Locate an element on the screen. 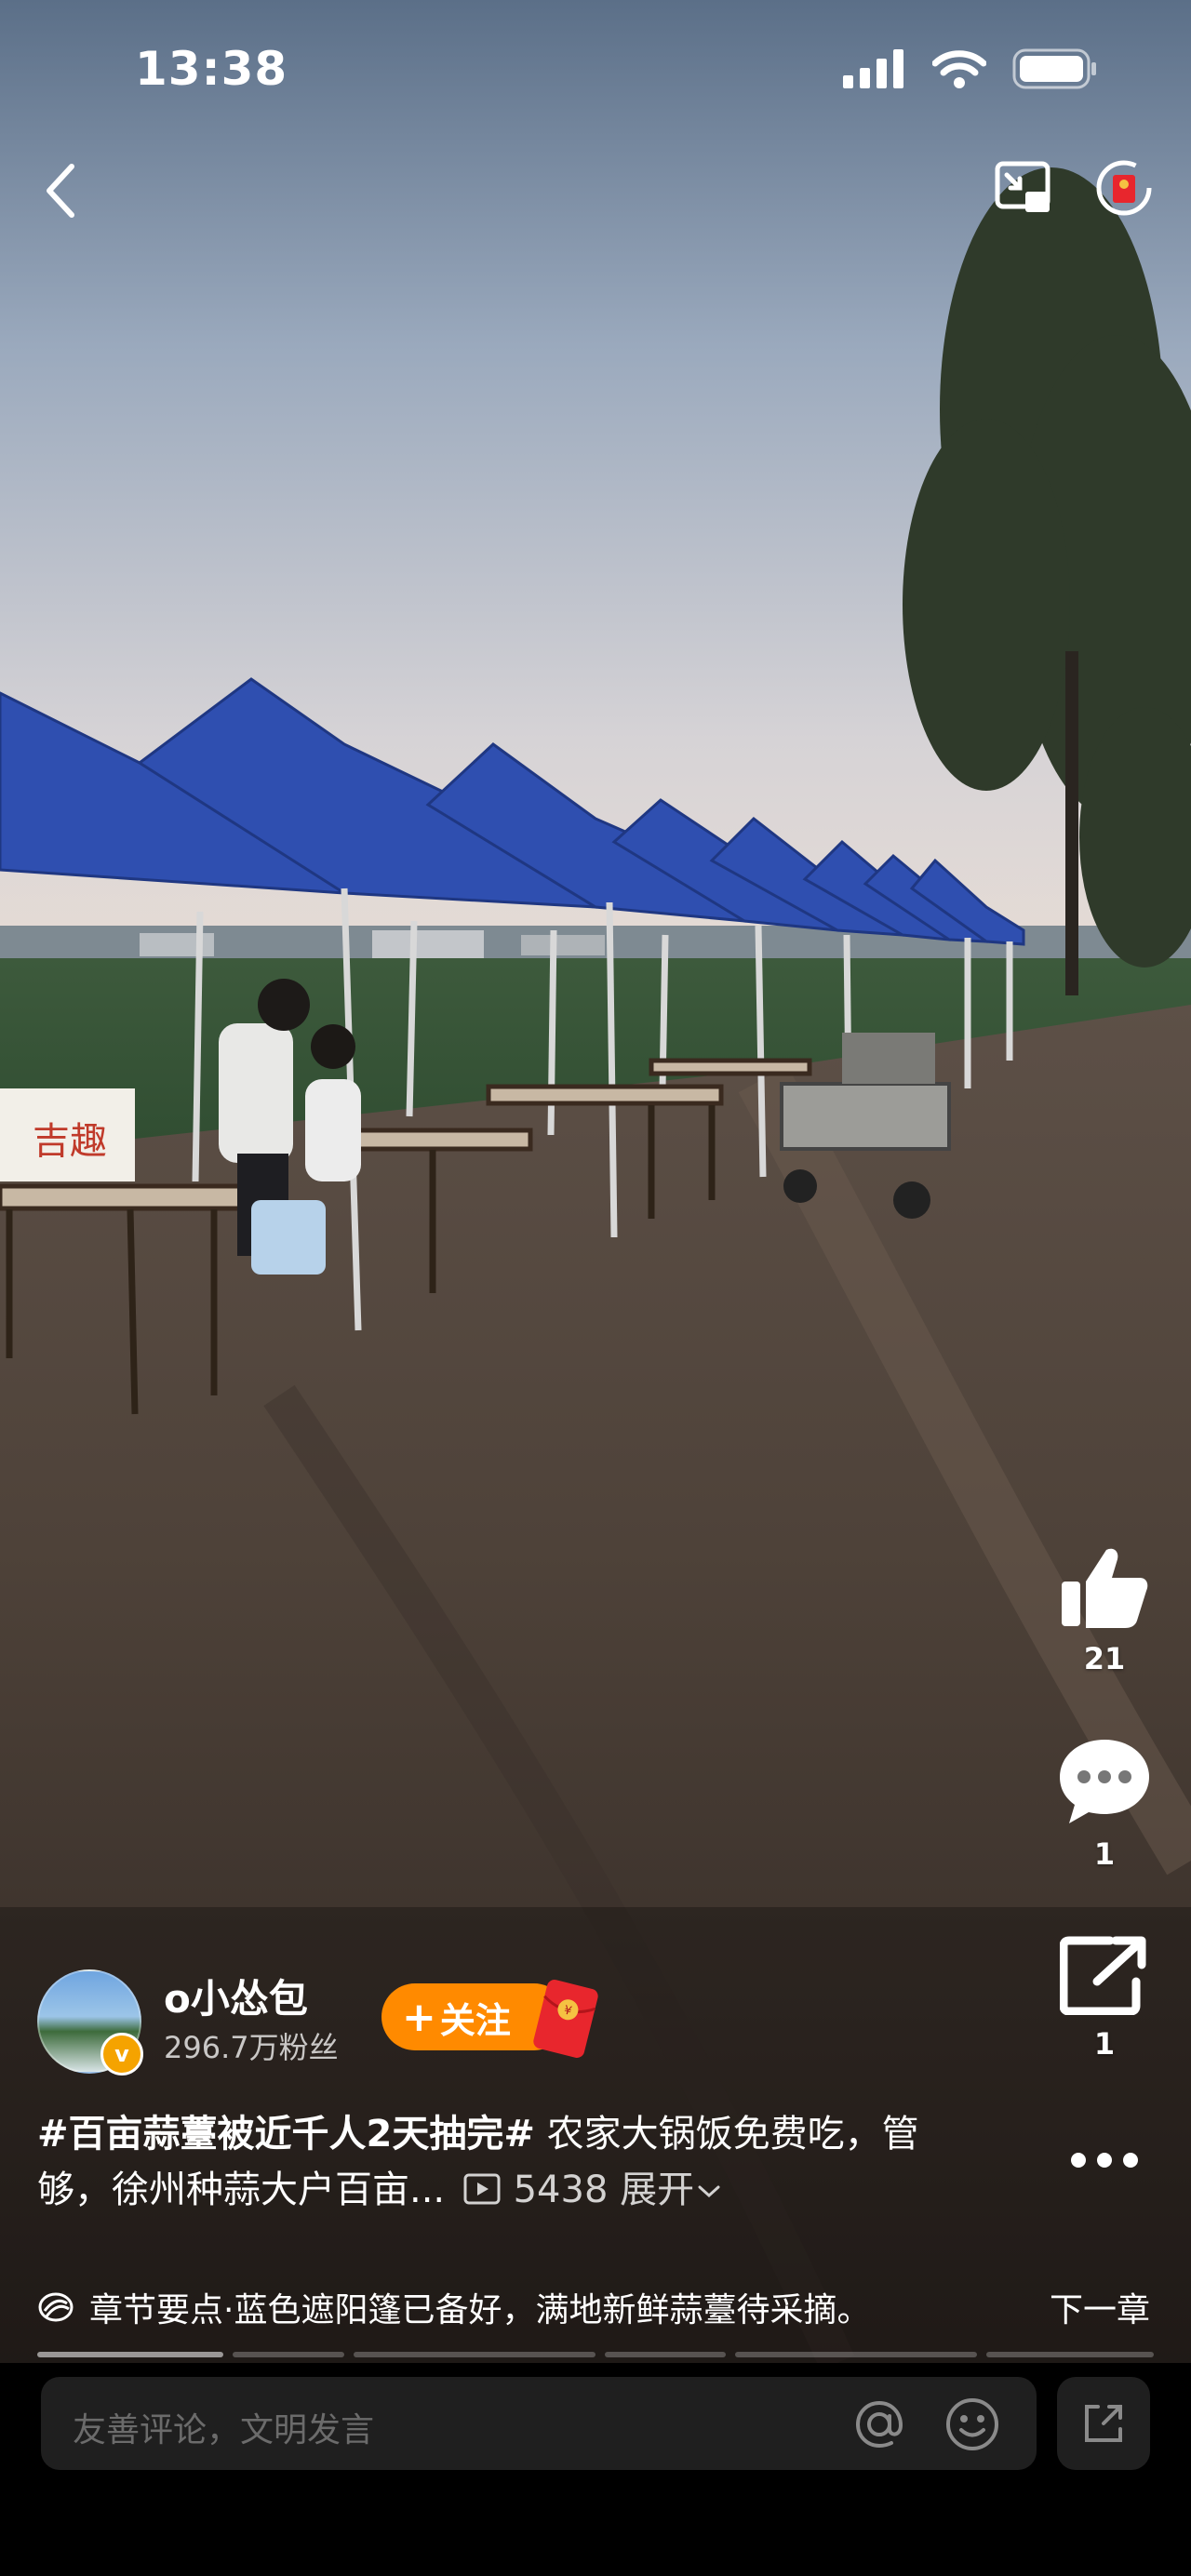  share-count: 1 is located at coordinates (1104, 2044).